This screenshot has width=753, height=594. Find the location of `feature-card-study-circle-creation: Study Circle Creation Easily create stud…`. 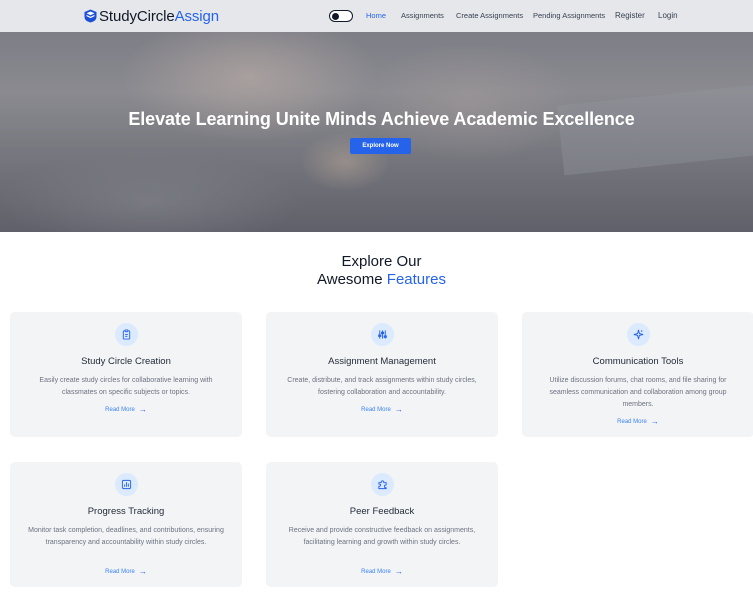

feature-card-study-circle-creation: Study Circle Creation Easily create stud… is located at coordinates (126, 374).